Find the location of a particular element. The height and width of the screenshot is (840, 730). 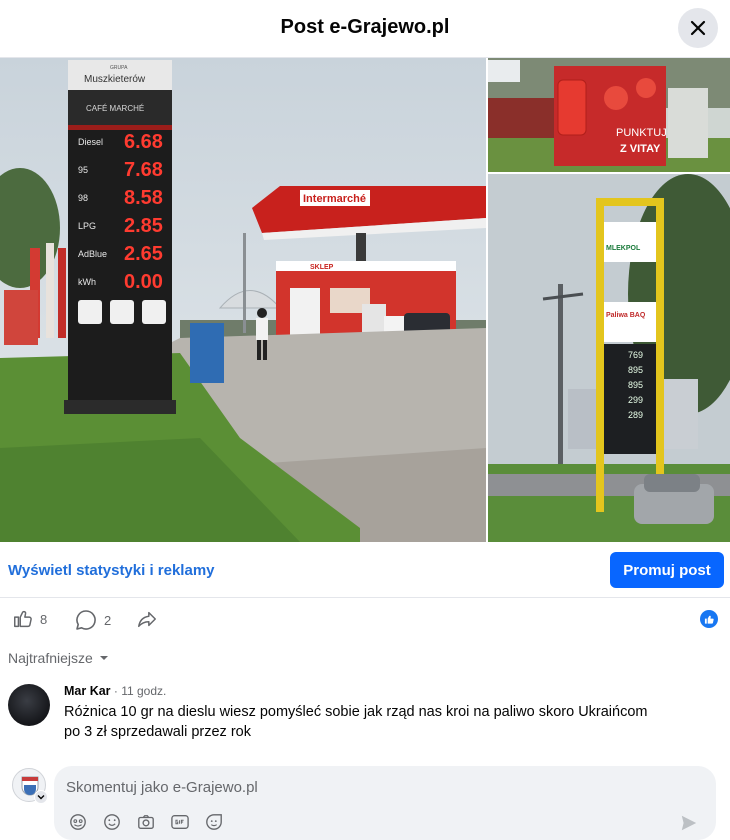

fuel-label-95: 95 is located at coordinates (83, 170).